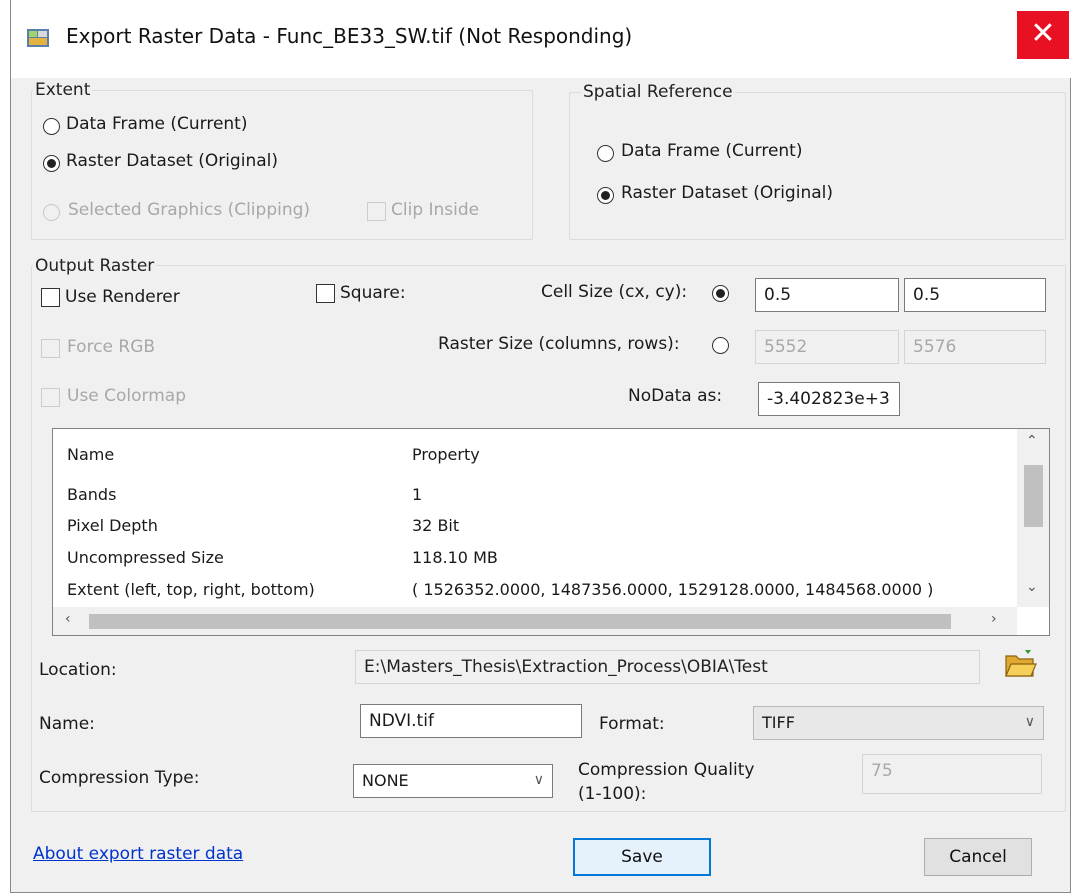 Image resolution: width=1071 pixels, height=893 pixels. What do you see at coordinates (975, 347) in the screenshot?
I see `raster-rows-input: 5576` at bounding box center [975, 347].